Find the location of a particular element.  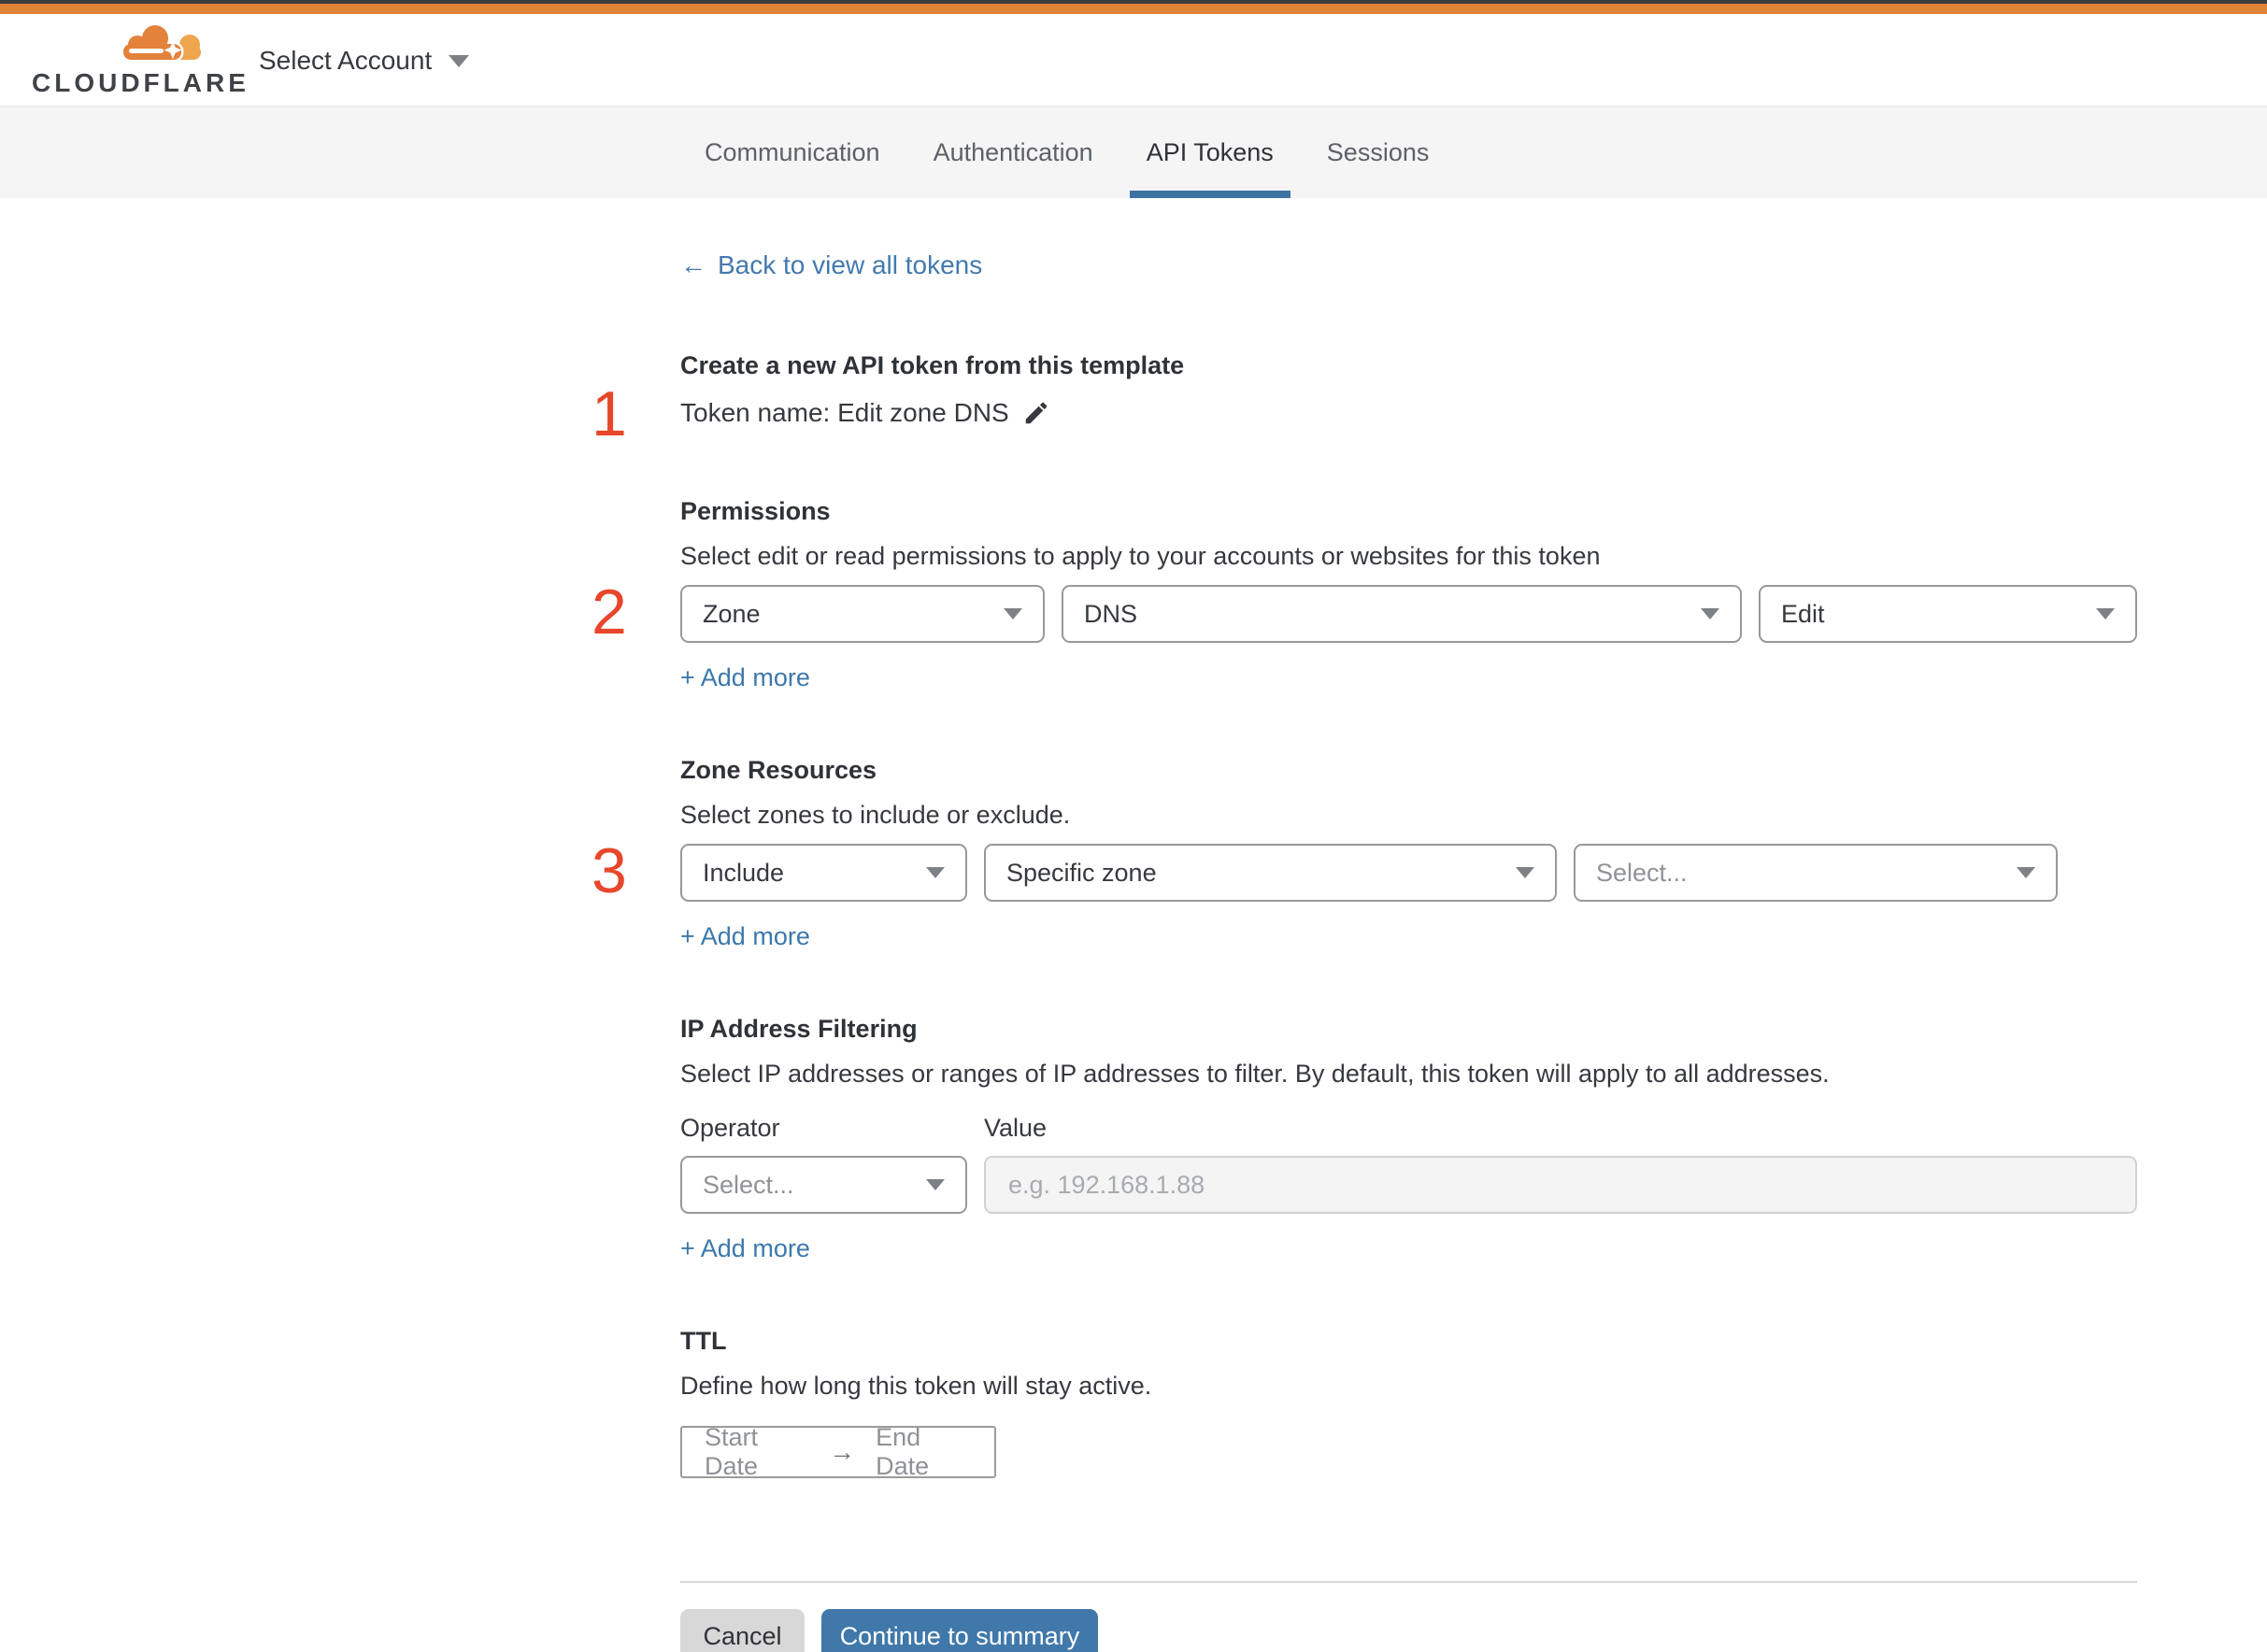

tab-authentication: Authentication is located at coordinates (1014, 152).